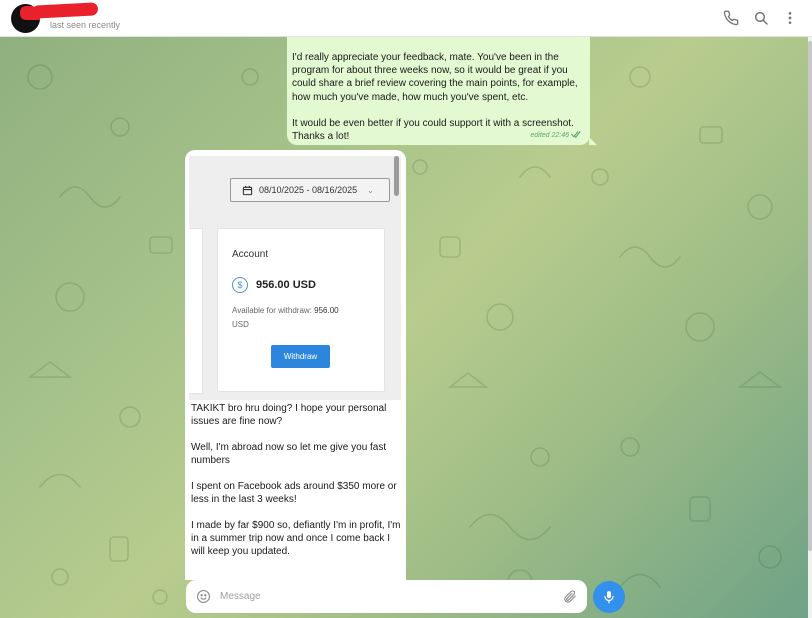 This screenshot has height=618, width=812. I want to click on available-label: Available for withdraw:, so click(272, 310).